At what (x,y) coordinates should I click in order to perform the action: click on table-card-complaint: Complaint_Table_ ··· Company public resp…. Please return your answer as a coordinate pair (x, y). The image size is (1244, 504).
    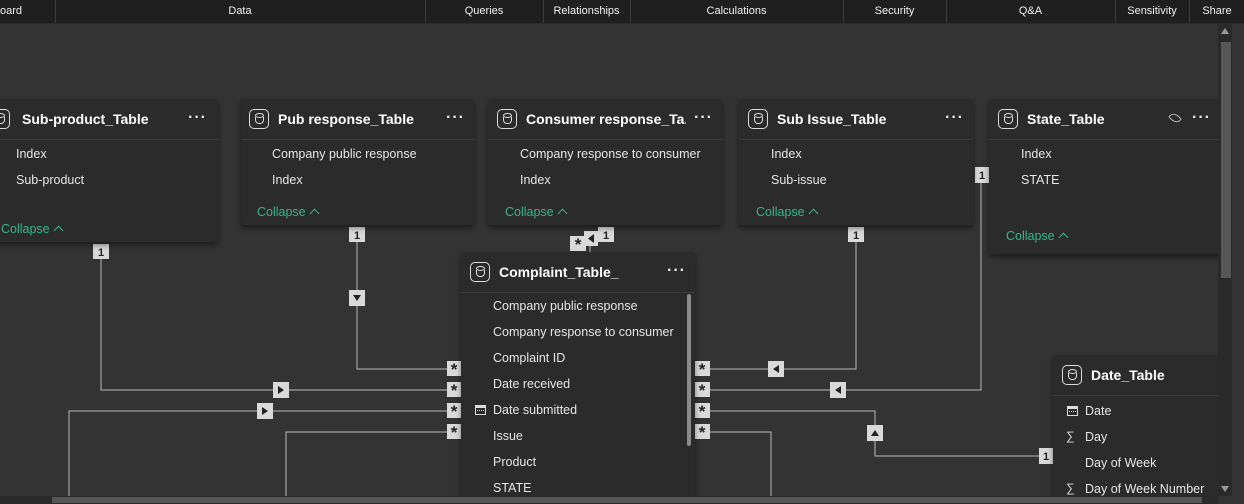
    Looking at the image, I should click on (578, 374).